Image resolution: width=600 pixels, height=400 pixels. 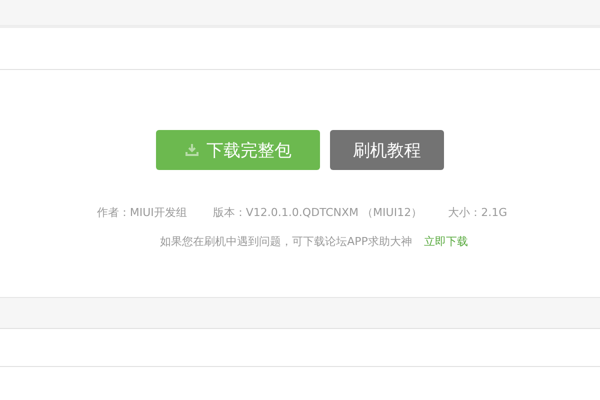 I want to click on download-button: 下载完整包, so click(x=238, y=150).